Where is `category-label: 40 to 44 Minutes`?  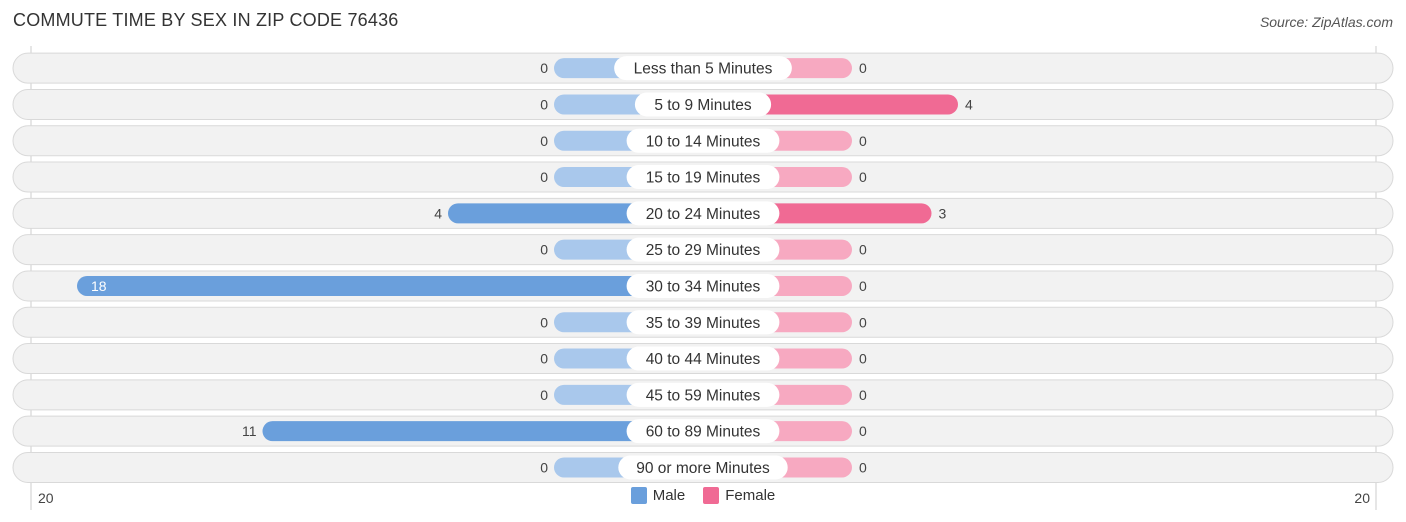 category-label: 40 to 44 Minutes is located at coordinates (703, 359).